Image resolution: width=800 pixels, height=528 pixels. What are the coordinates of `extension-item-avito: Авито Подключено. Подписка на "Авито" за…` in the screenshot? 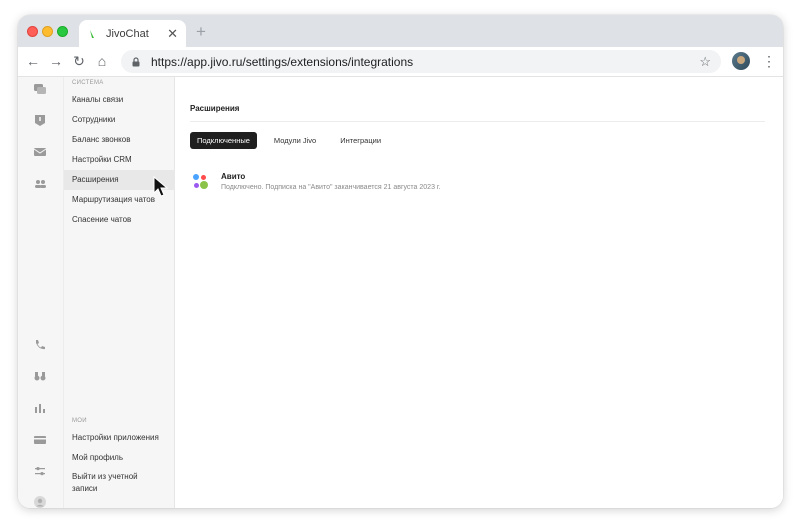 It's located at (317, 181).